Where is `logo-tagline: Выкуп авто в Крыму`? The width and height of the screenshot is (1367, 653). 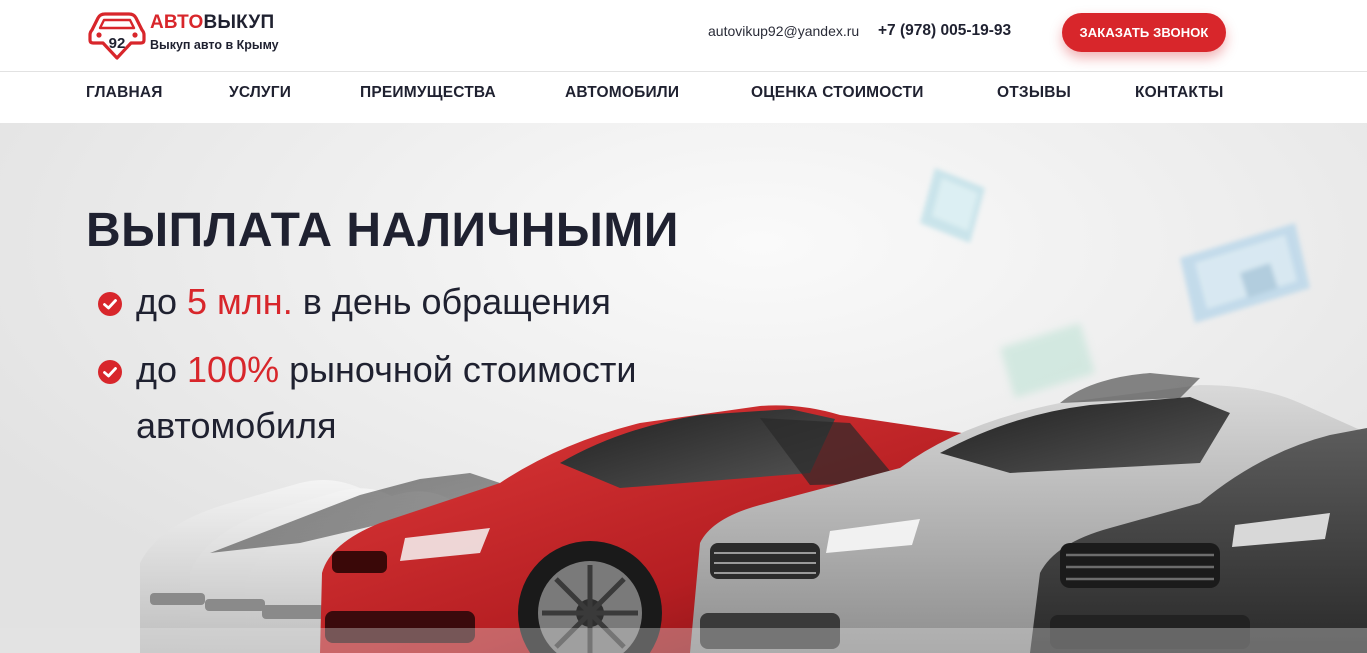 logo-tagline: Выкуп авто в Крыму is located at coordinates (214, 45).